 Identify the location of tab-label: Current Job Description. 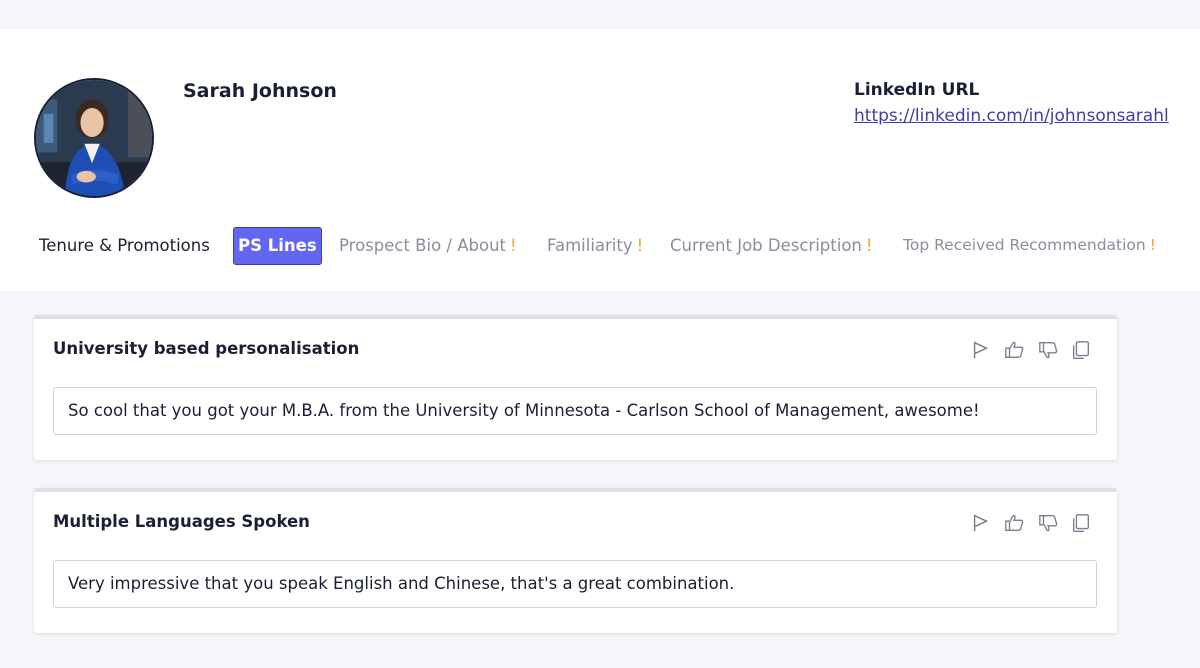
(766, 245).